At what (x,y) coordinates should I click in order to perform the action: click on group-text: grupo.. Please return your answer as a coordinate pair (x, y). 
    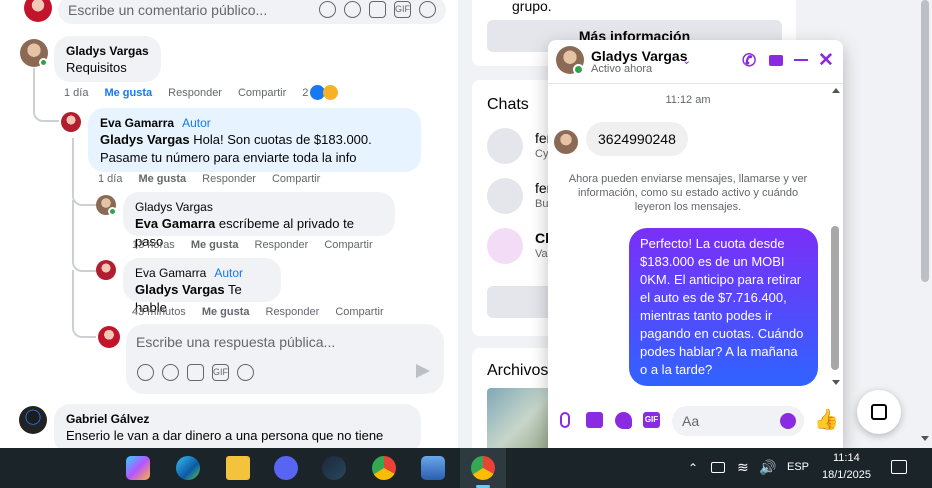
    Looking at the image, I should click on (532, 7).